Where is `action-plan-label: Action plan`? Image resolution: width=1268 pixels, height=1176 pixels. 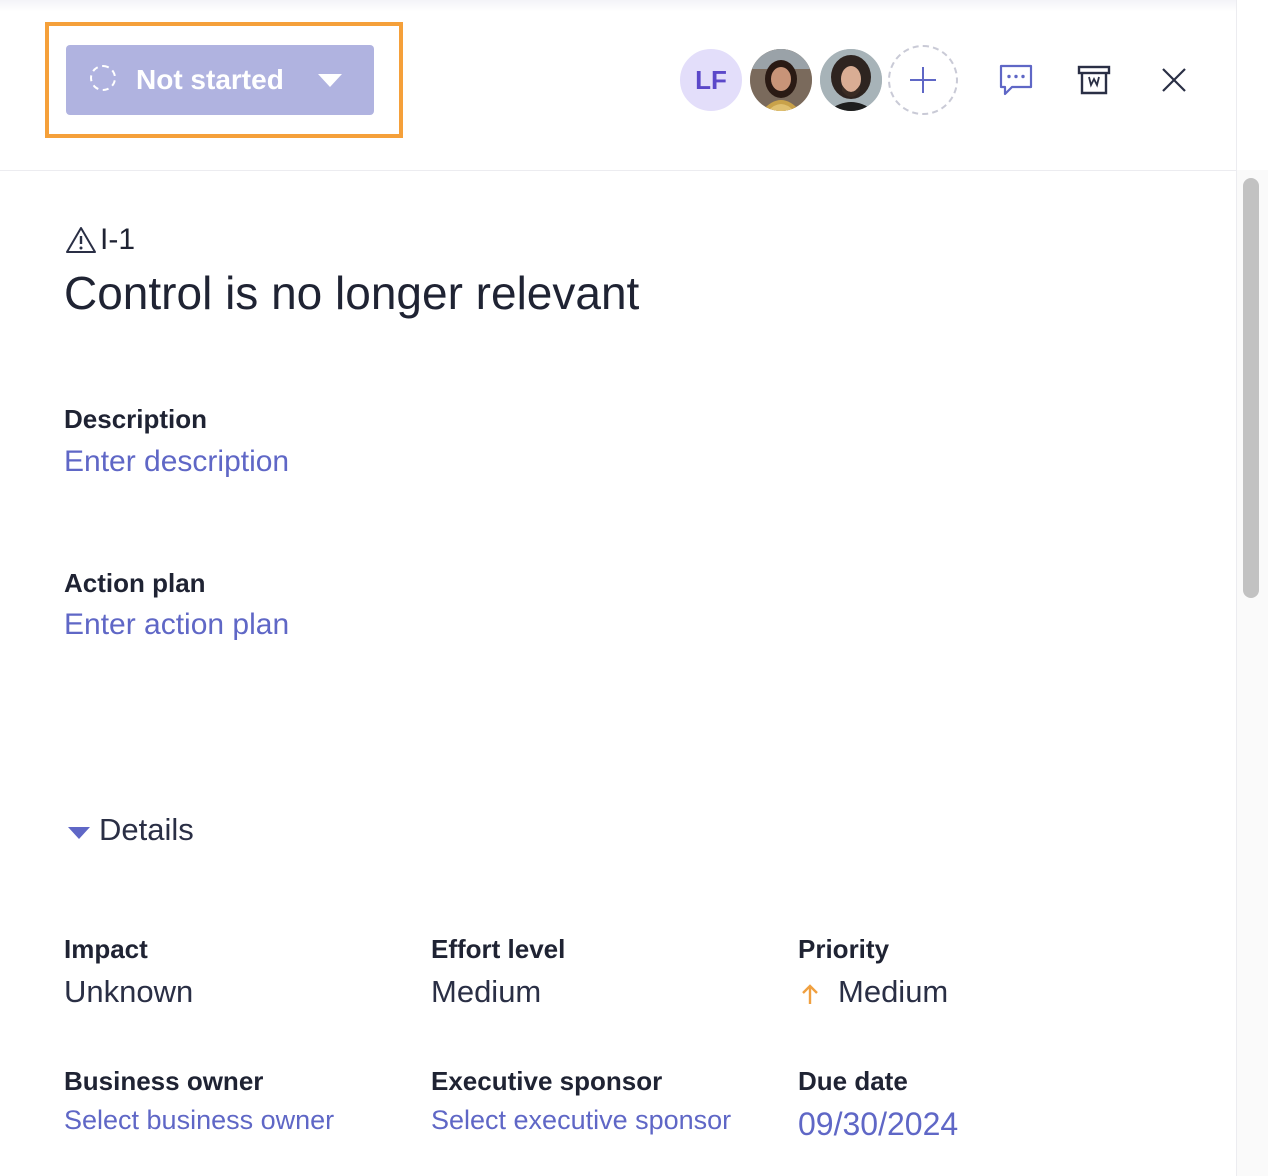 action-plan-label: Action plan is located at coordinates (135, 583).